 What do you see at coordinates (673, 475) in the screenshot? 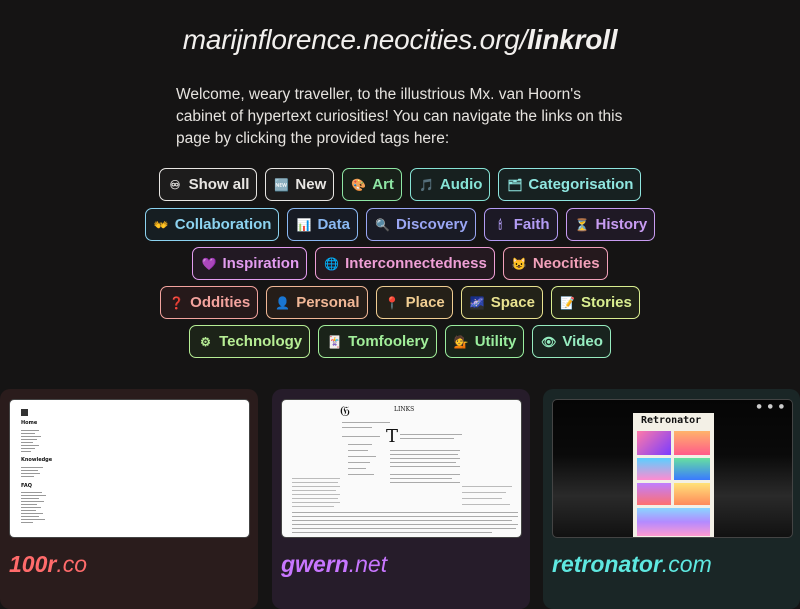
I see `retronator-page: Retronator` at bounding box center [673, 475].